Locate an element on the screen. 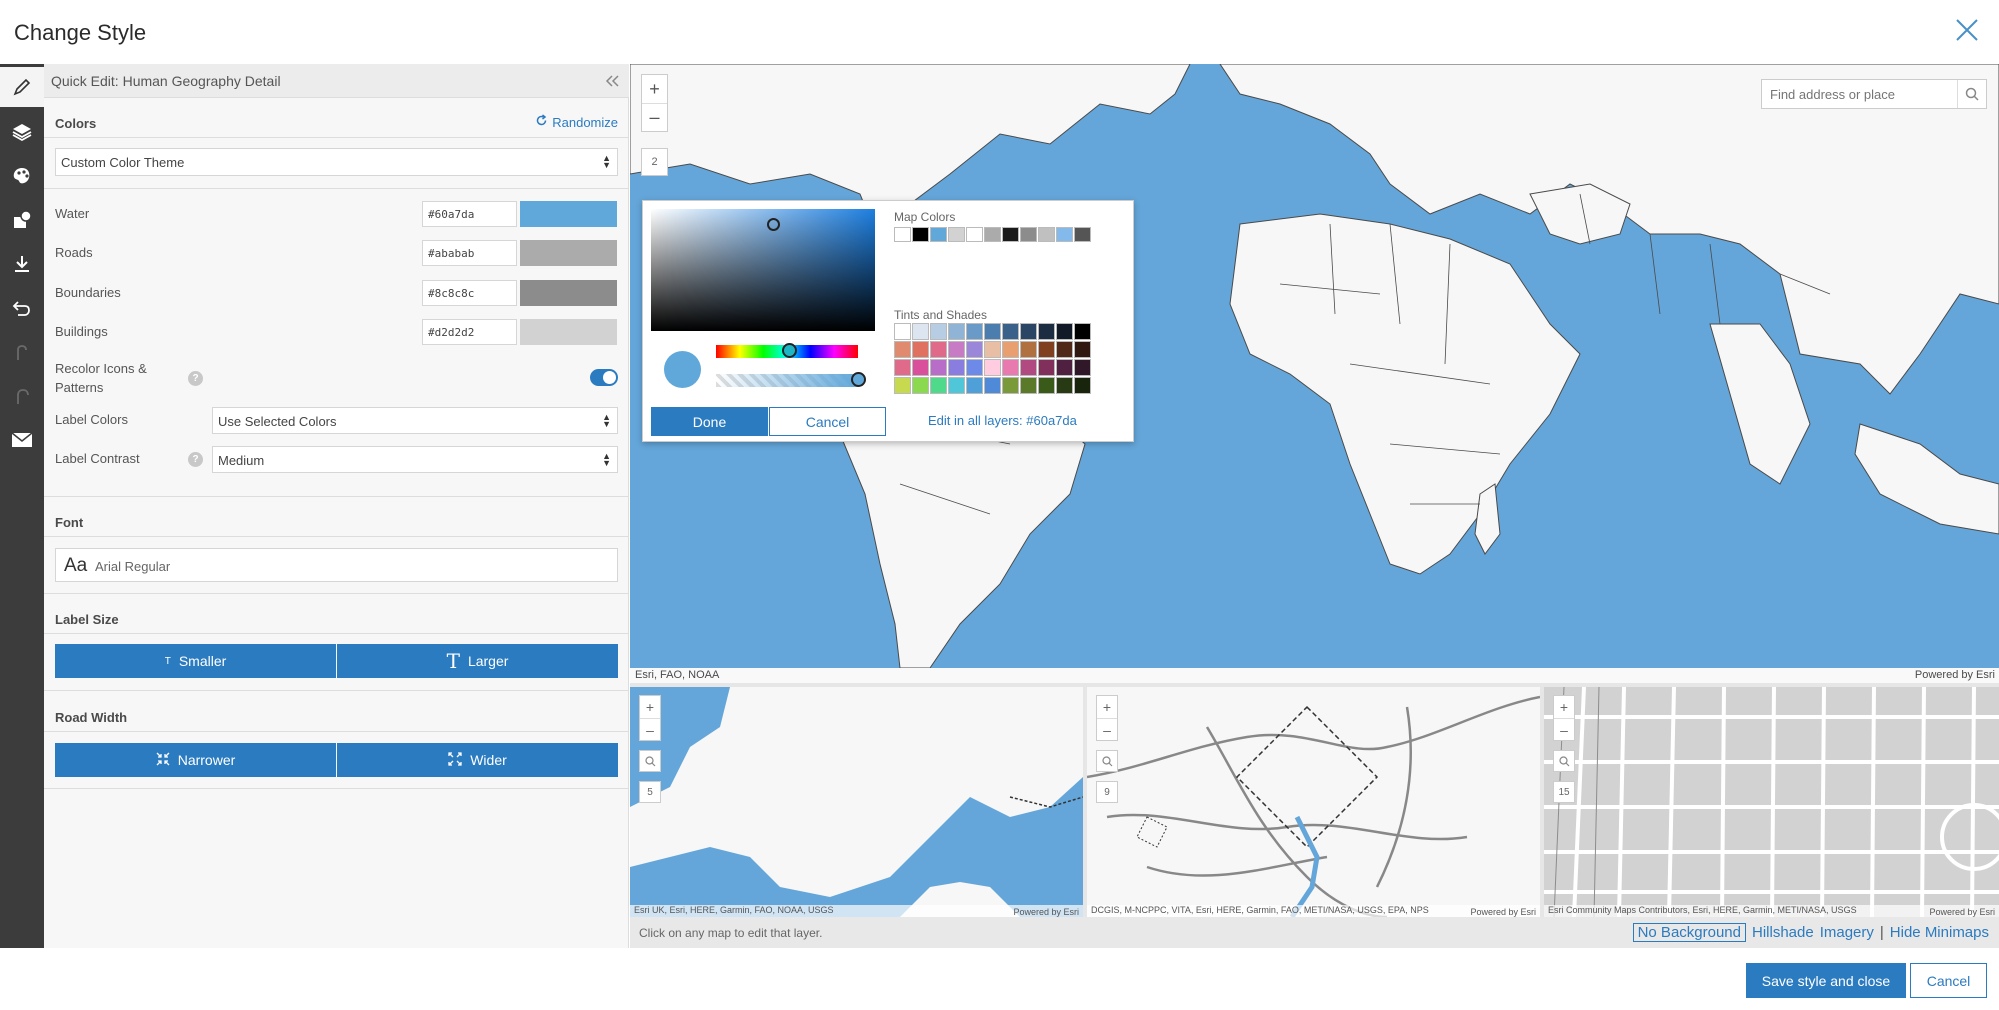 This screenshot has height=1010, width=1999. water-hex-input: #60a7da is located at coordinates (469, 214).